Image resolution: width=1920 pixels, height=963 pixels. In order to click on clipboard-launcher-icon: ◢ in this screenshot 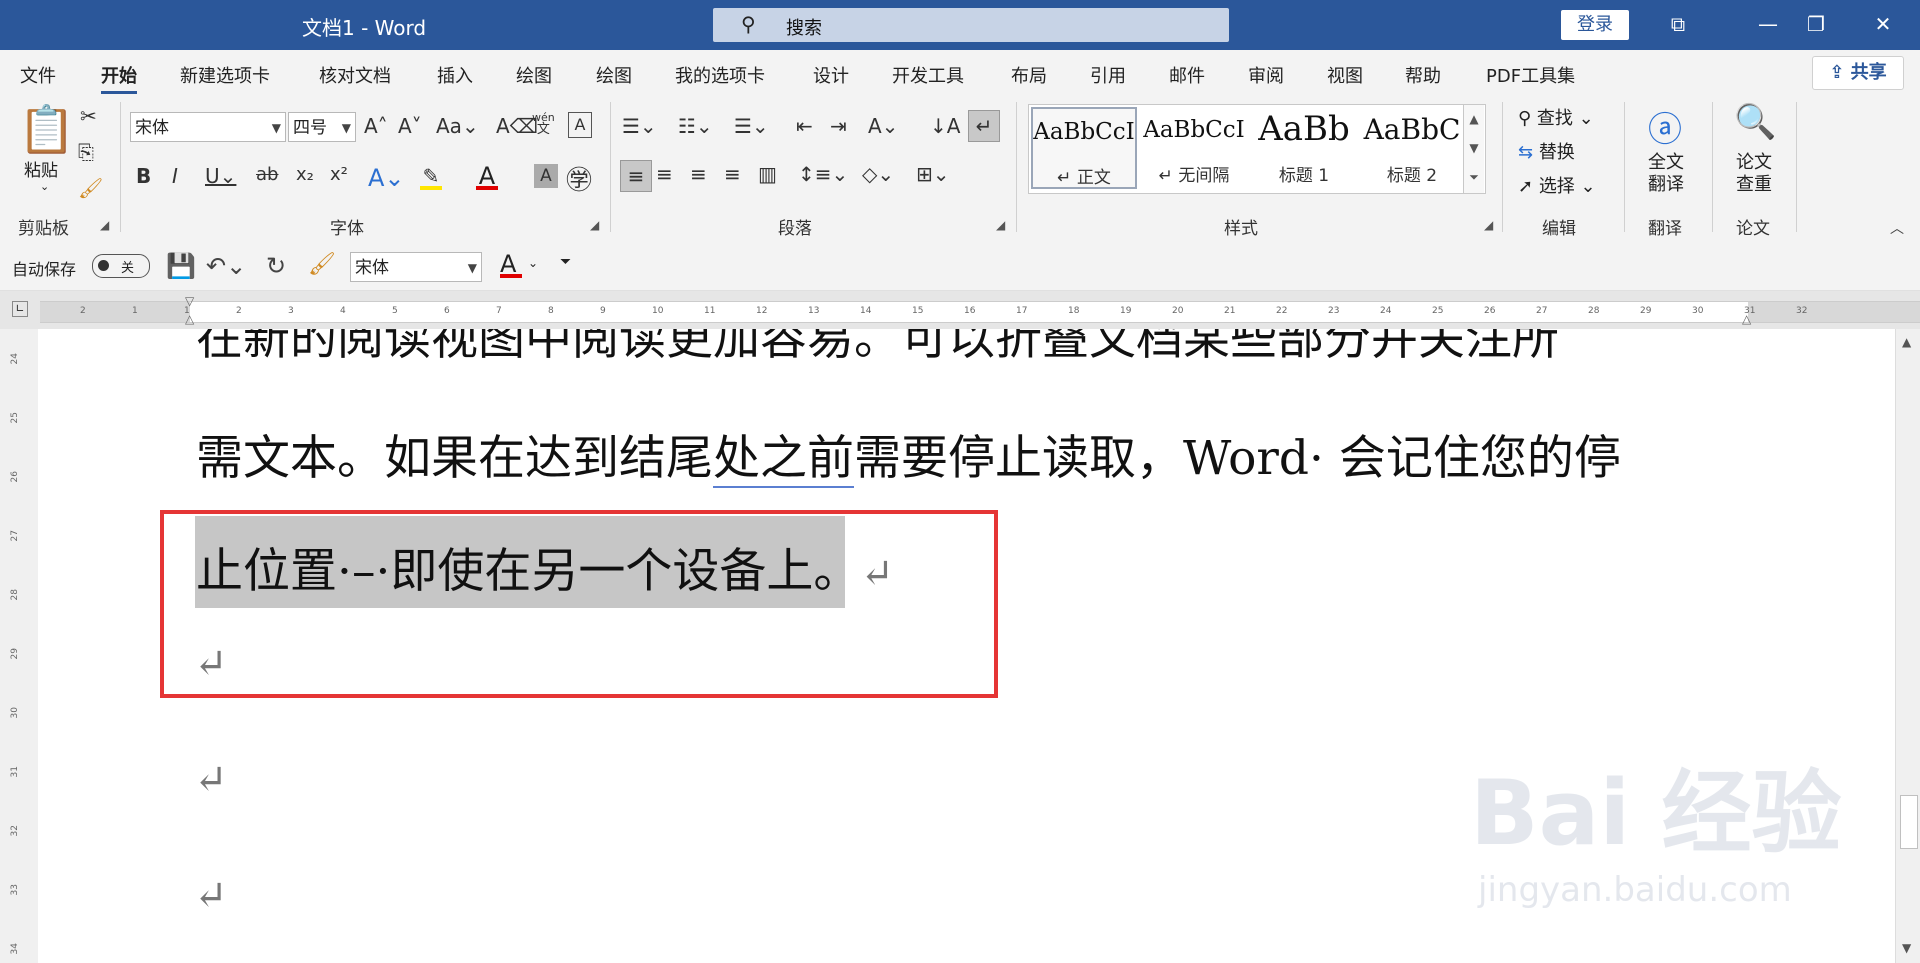, I will do `click(104, 225)`.